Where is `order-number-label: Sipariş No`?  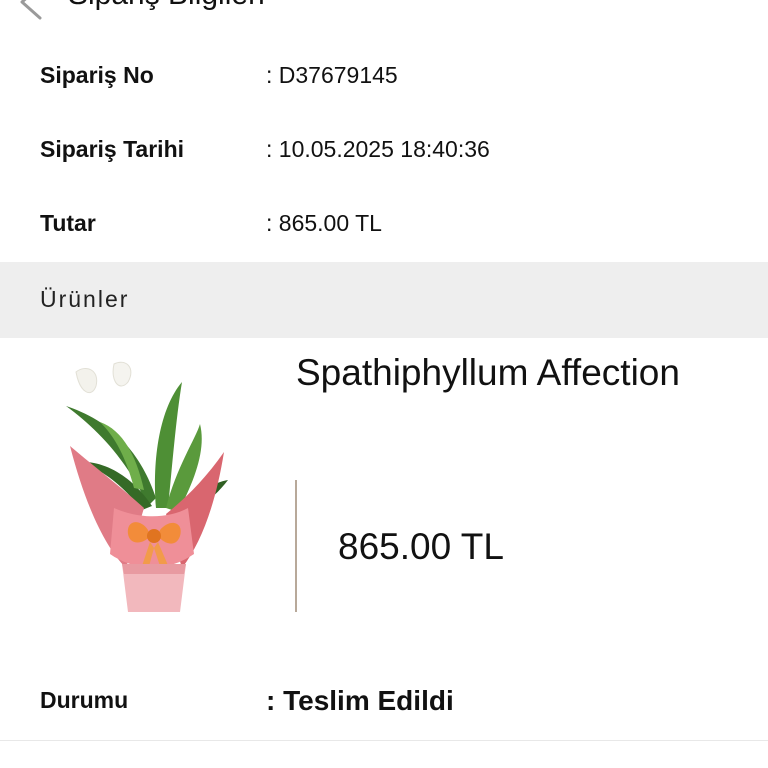
order-number-label: Sipariş No is located at coordinates (97, 75).